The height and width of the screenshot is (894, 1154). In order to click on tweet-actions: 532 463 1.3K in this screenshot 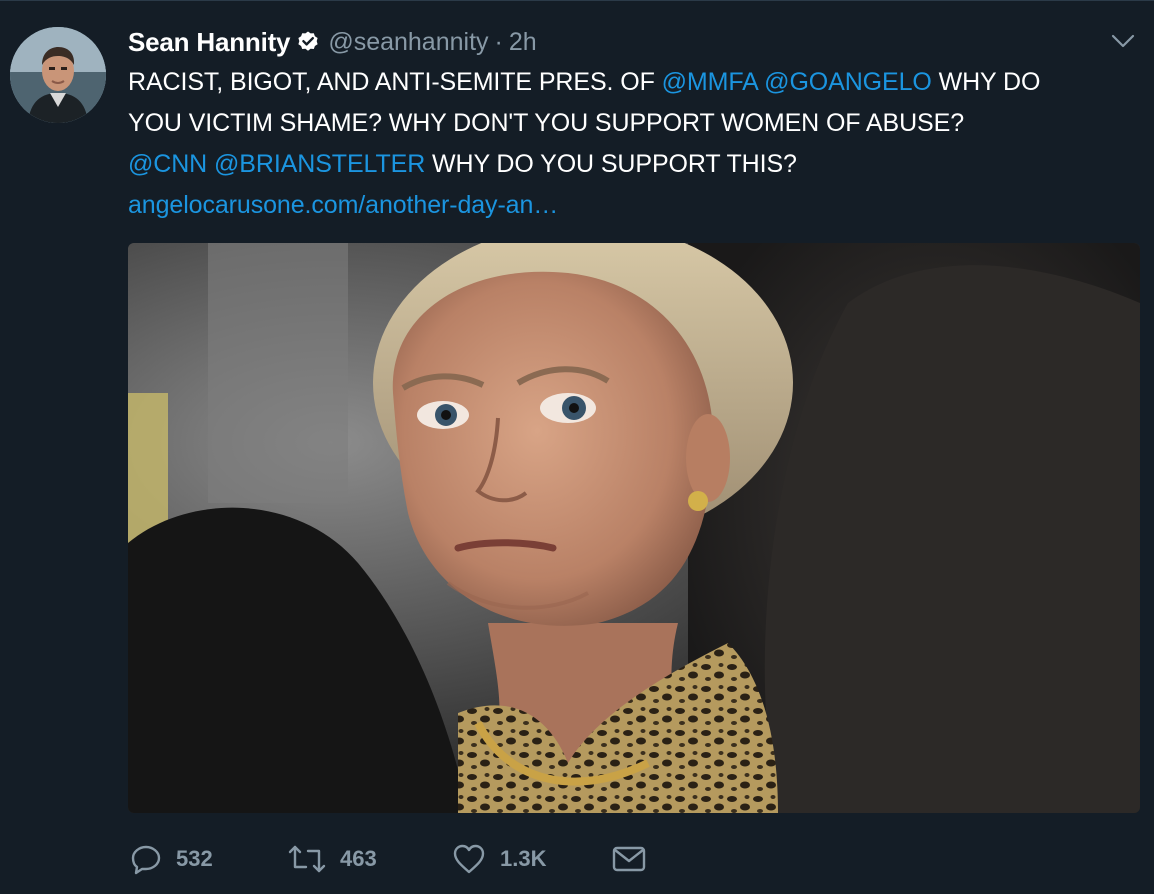, I will do `click(410, 859)`.